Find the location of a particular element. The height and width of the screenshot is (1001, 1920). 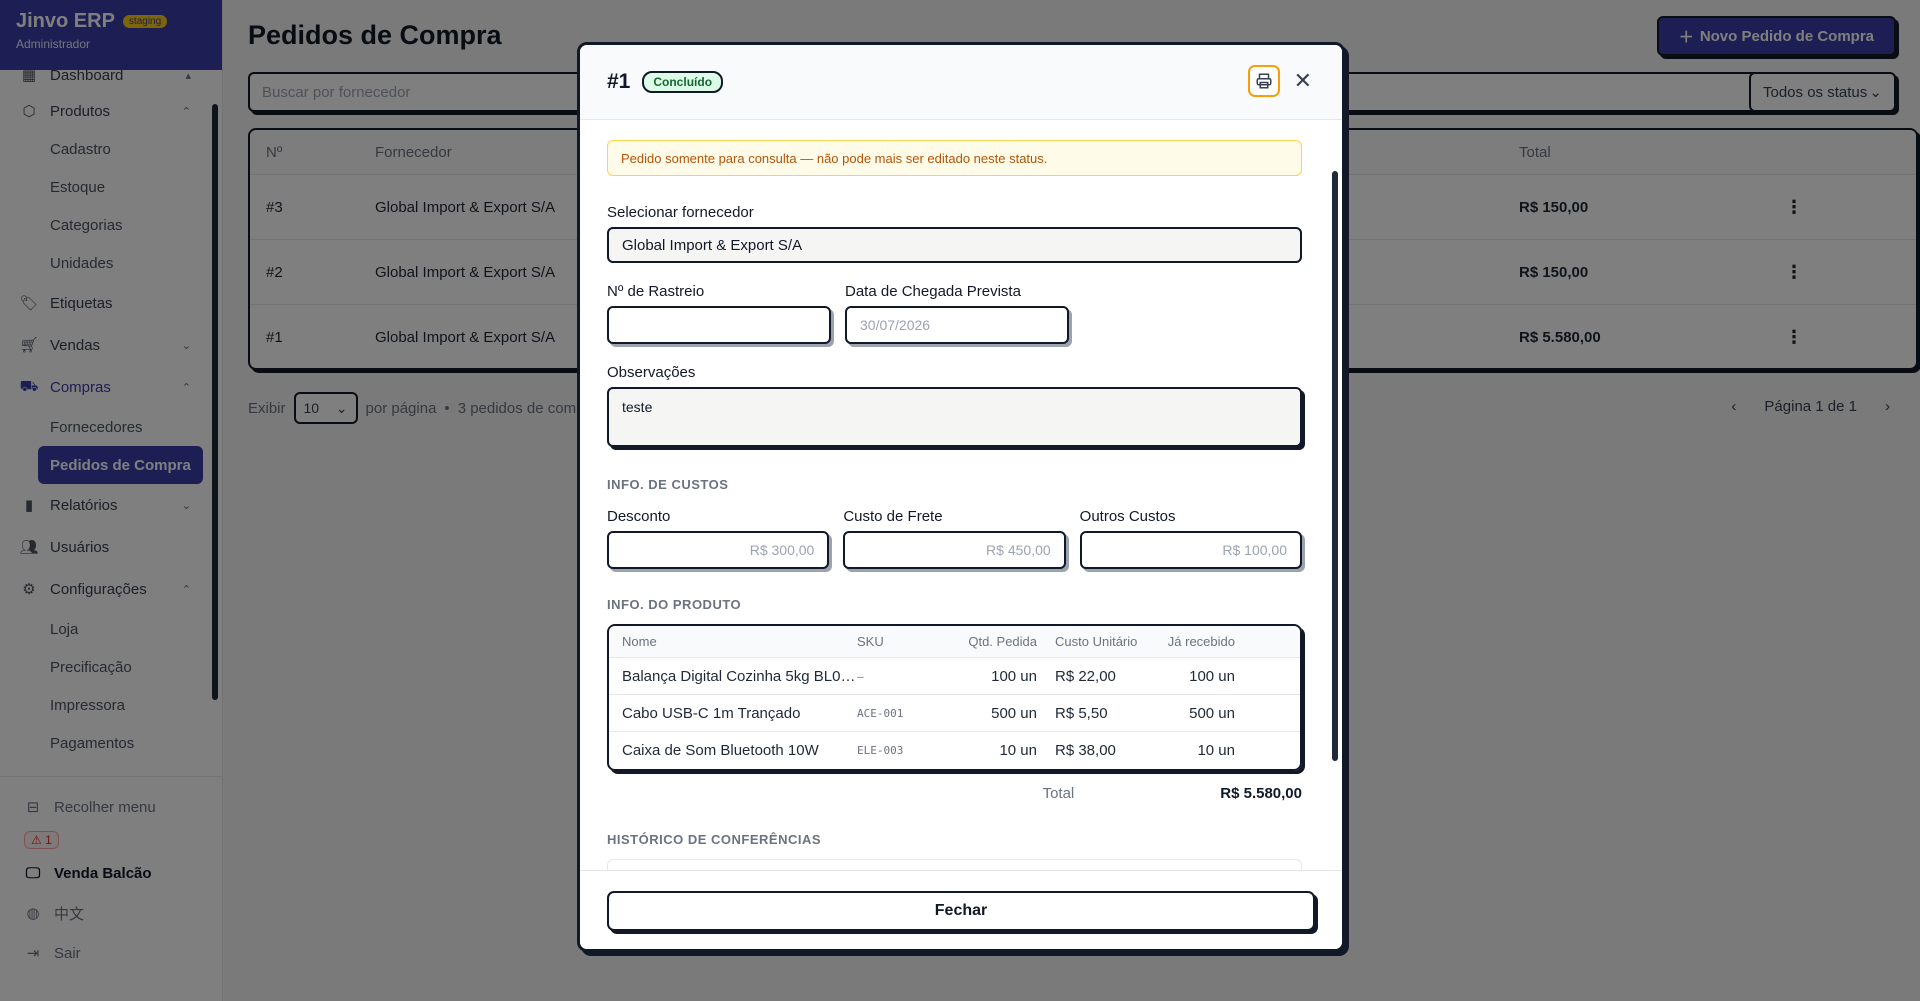

supplier-label: Selecionar fornecedor is located at coordinates (680, 212).